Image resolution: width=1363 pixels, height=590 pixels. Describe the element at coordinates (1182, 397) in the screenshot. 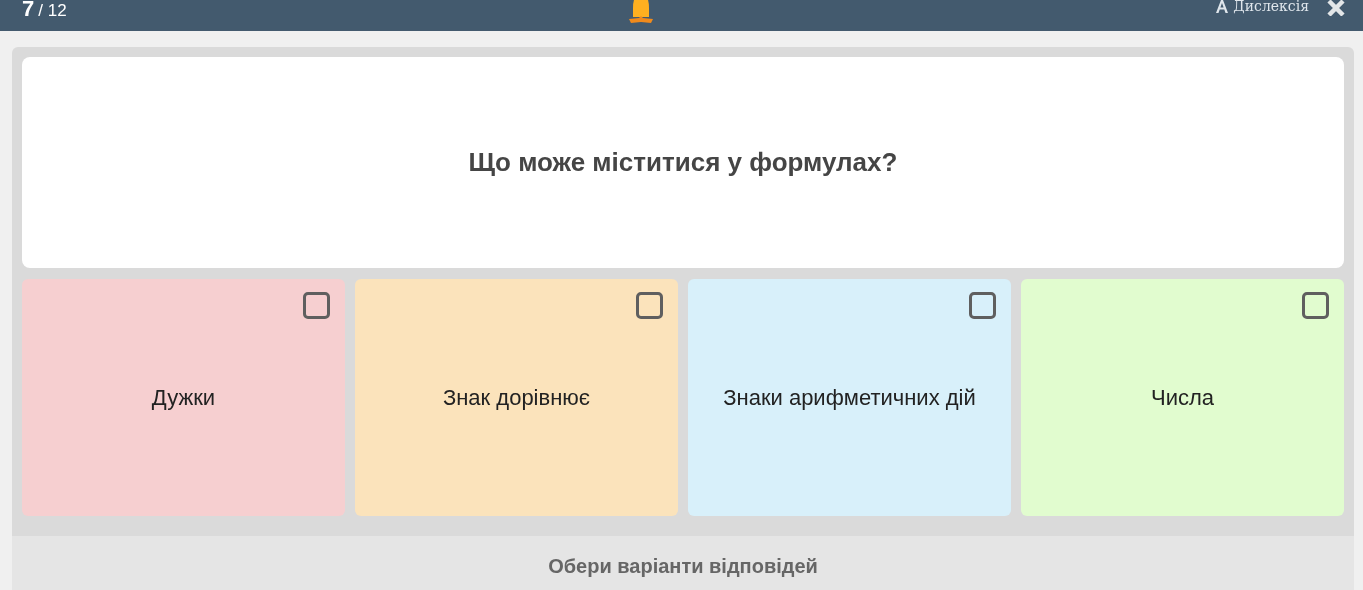

I see `answer-option: Числа` at that location.